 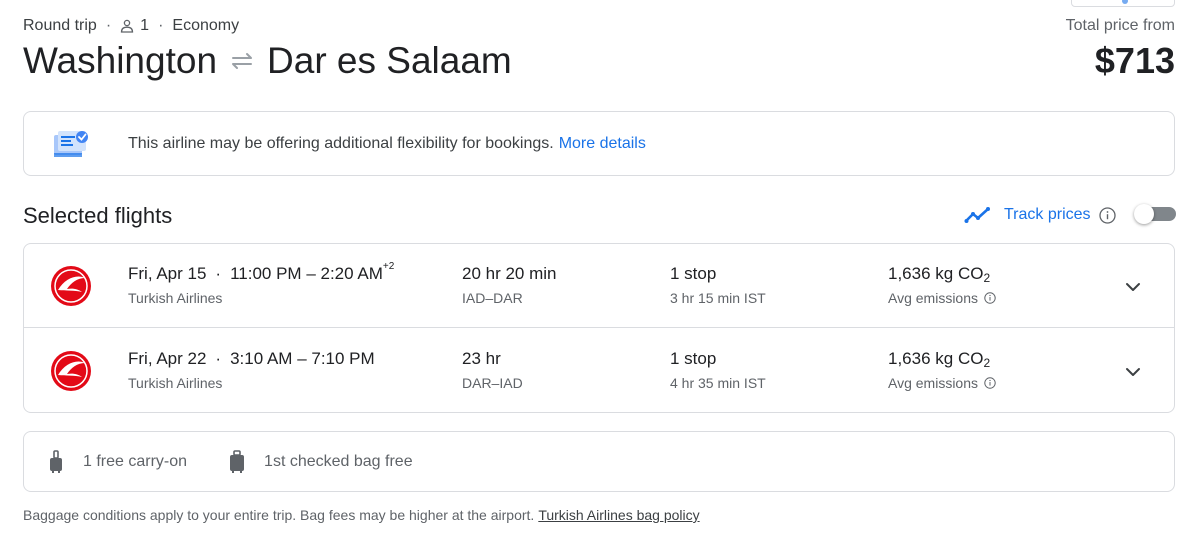 I want to click on day-offset: +2, so click(x=388, y=266).